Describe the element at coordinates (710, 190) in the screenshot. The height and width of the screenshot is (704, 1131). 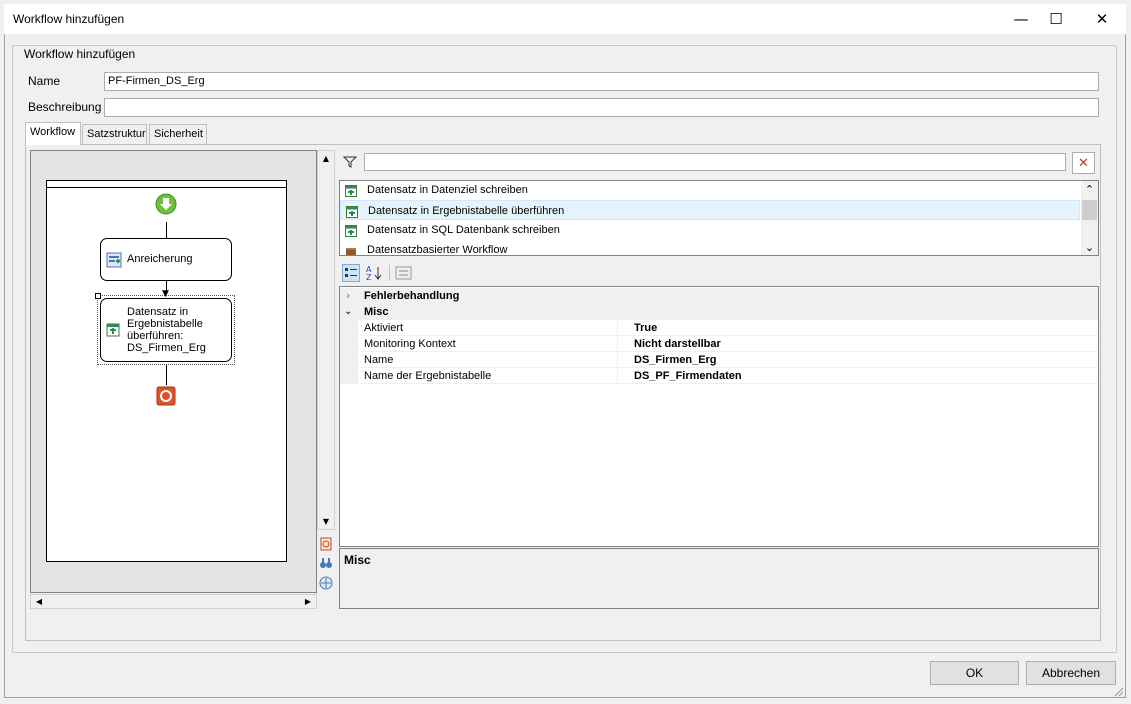
I see `toolbox-item: Datensatz in Datenziel schreiben` at that location.